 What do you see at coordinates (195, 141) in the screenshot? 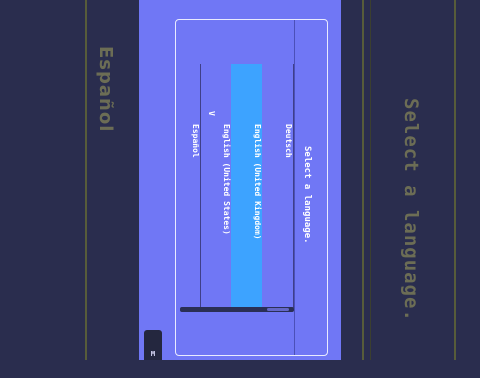
I see `language-option-label: Español` at bounding box center [195, 141].